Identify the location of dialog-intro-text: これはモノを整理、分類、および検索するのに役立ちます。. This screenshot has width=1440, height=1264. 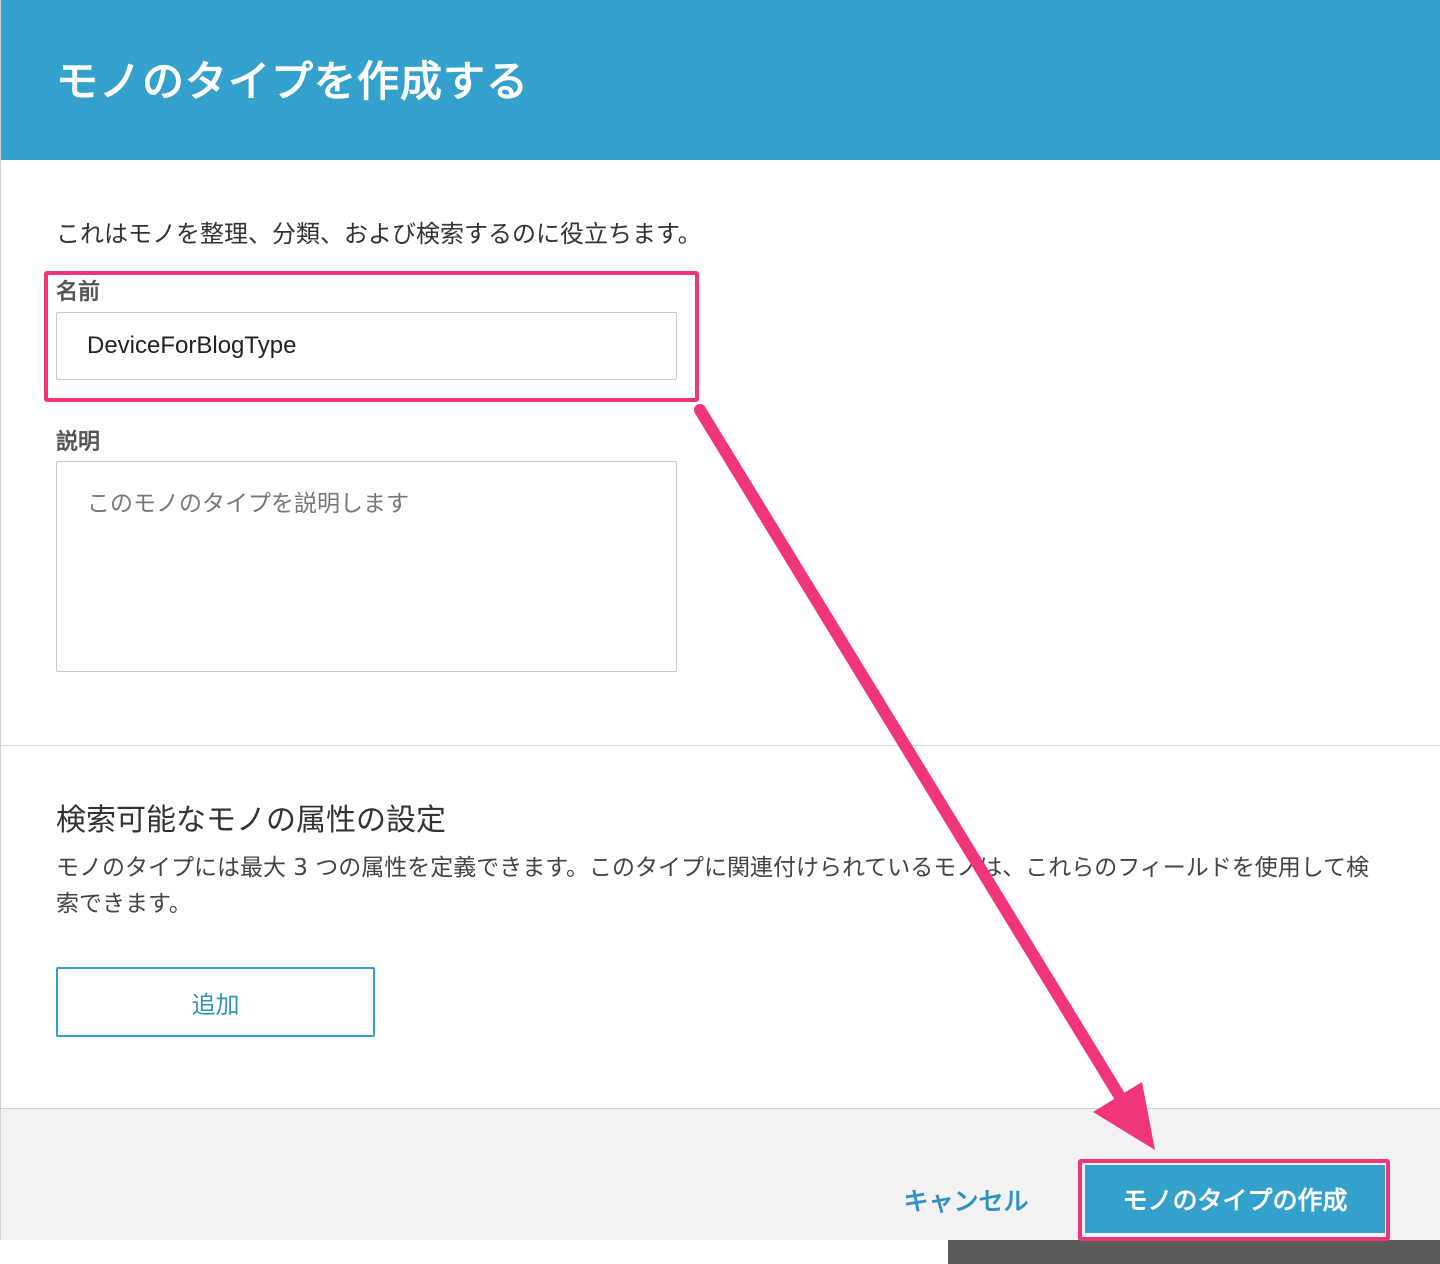
(379, 234).